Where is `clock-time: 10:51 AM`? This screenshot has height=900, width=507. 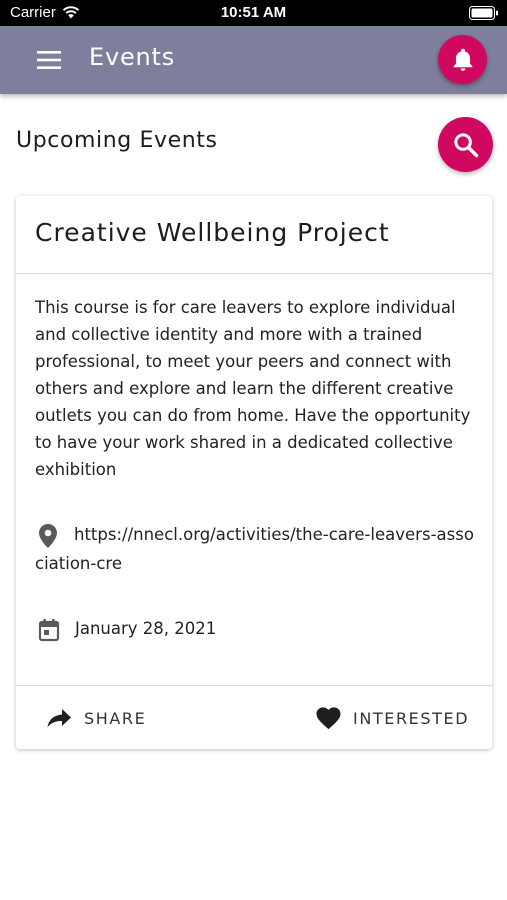 clock-time: 10:51 AM is located at coordinates (253, 12).